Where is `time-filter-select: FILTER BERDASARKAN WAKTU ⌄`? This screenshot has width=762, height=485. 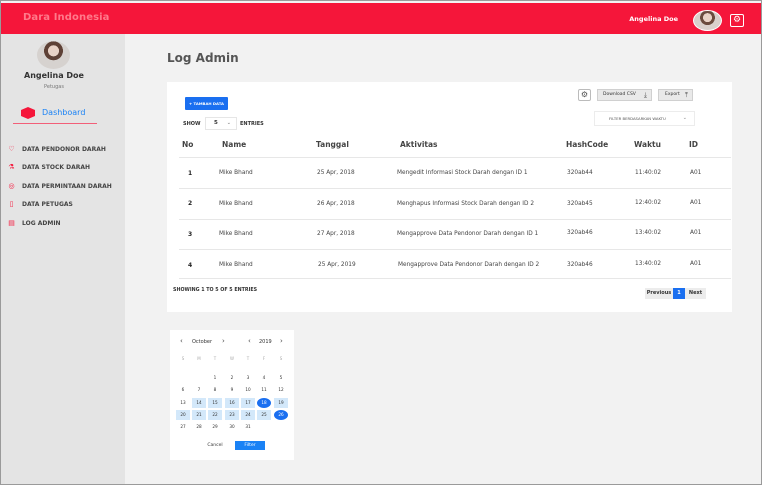 time-filter-select: FILTER BERDASARKAN WAKTU ⌄ is located at coordinates (644, 118).